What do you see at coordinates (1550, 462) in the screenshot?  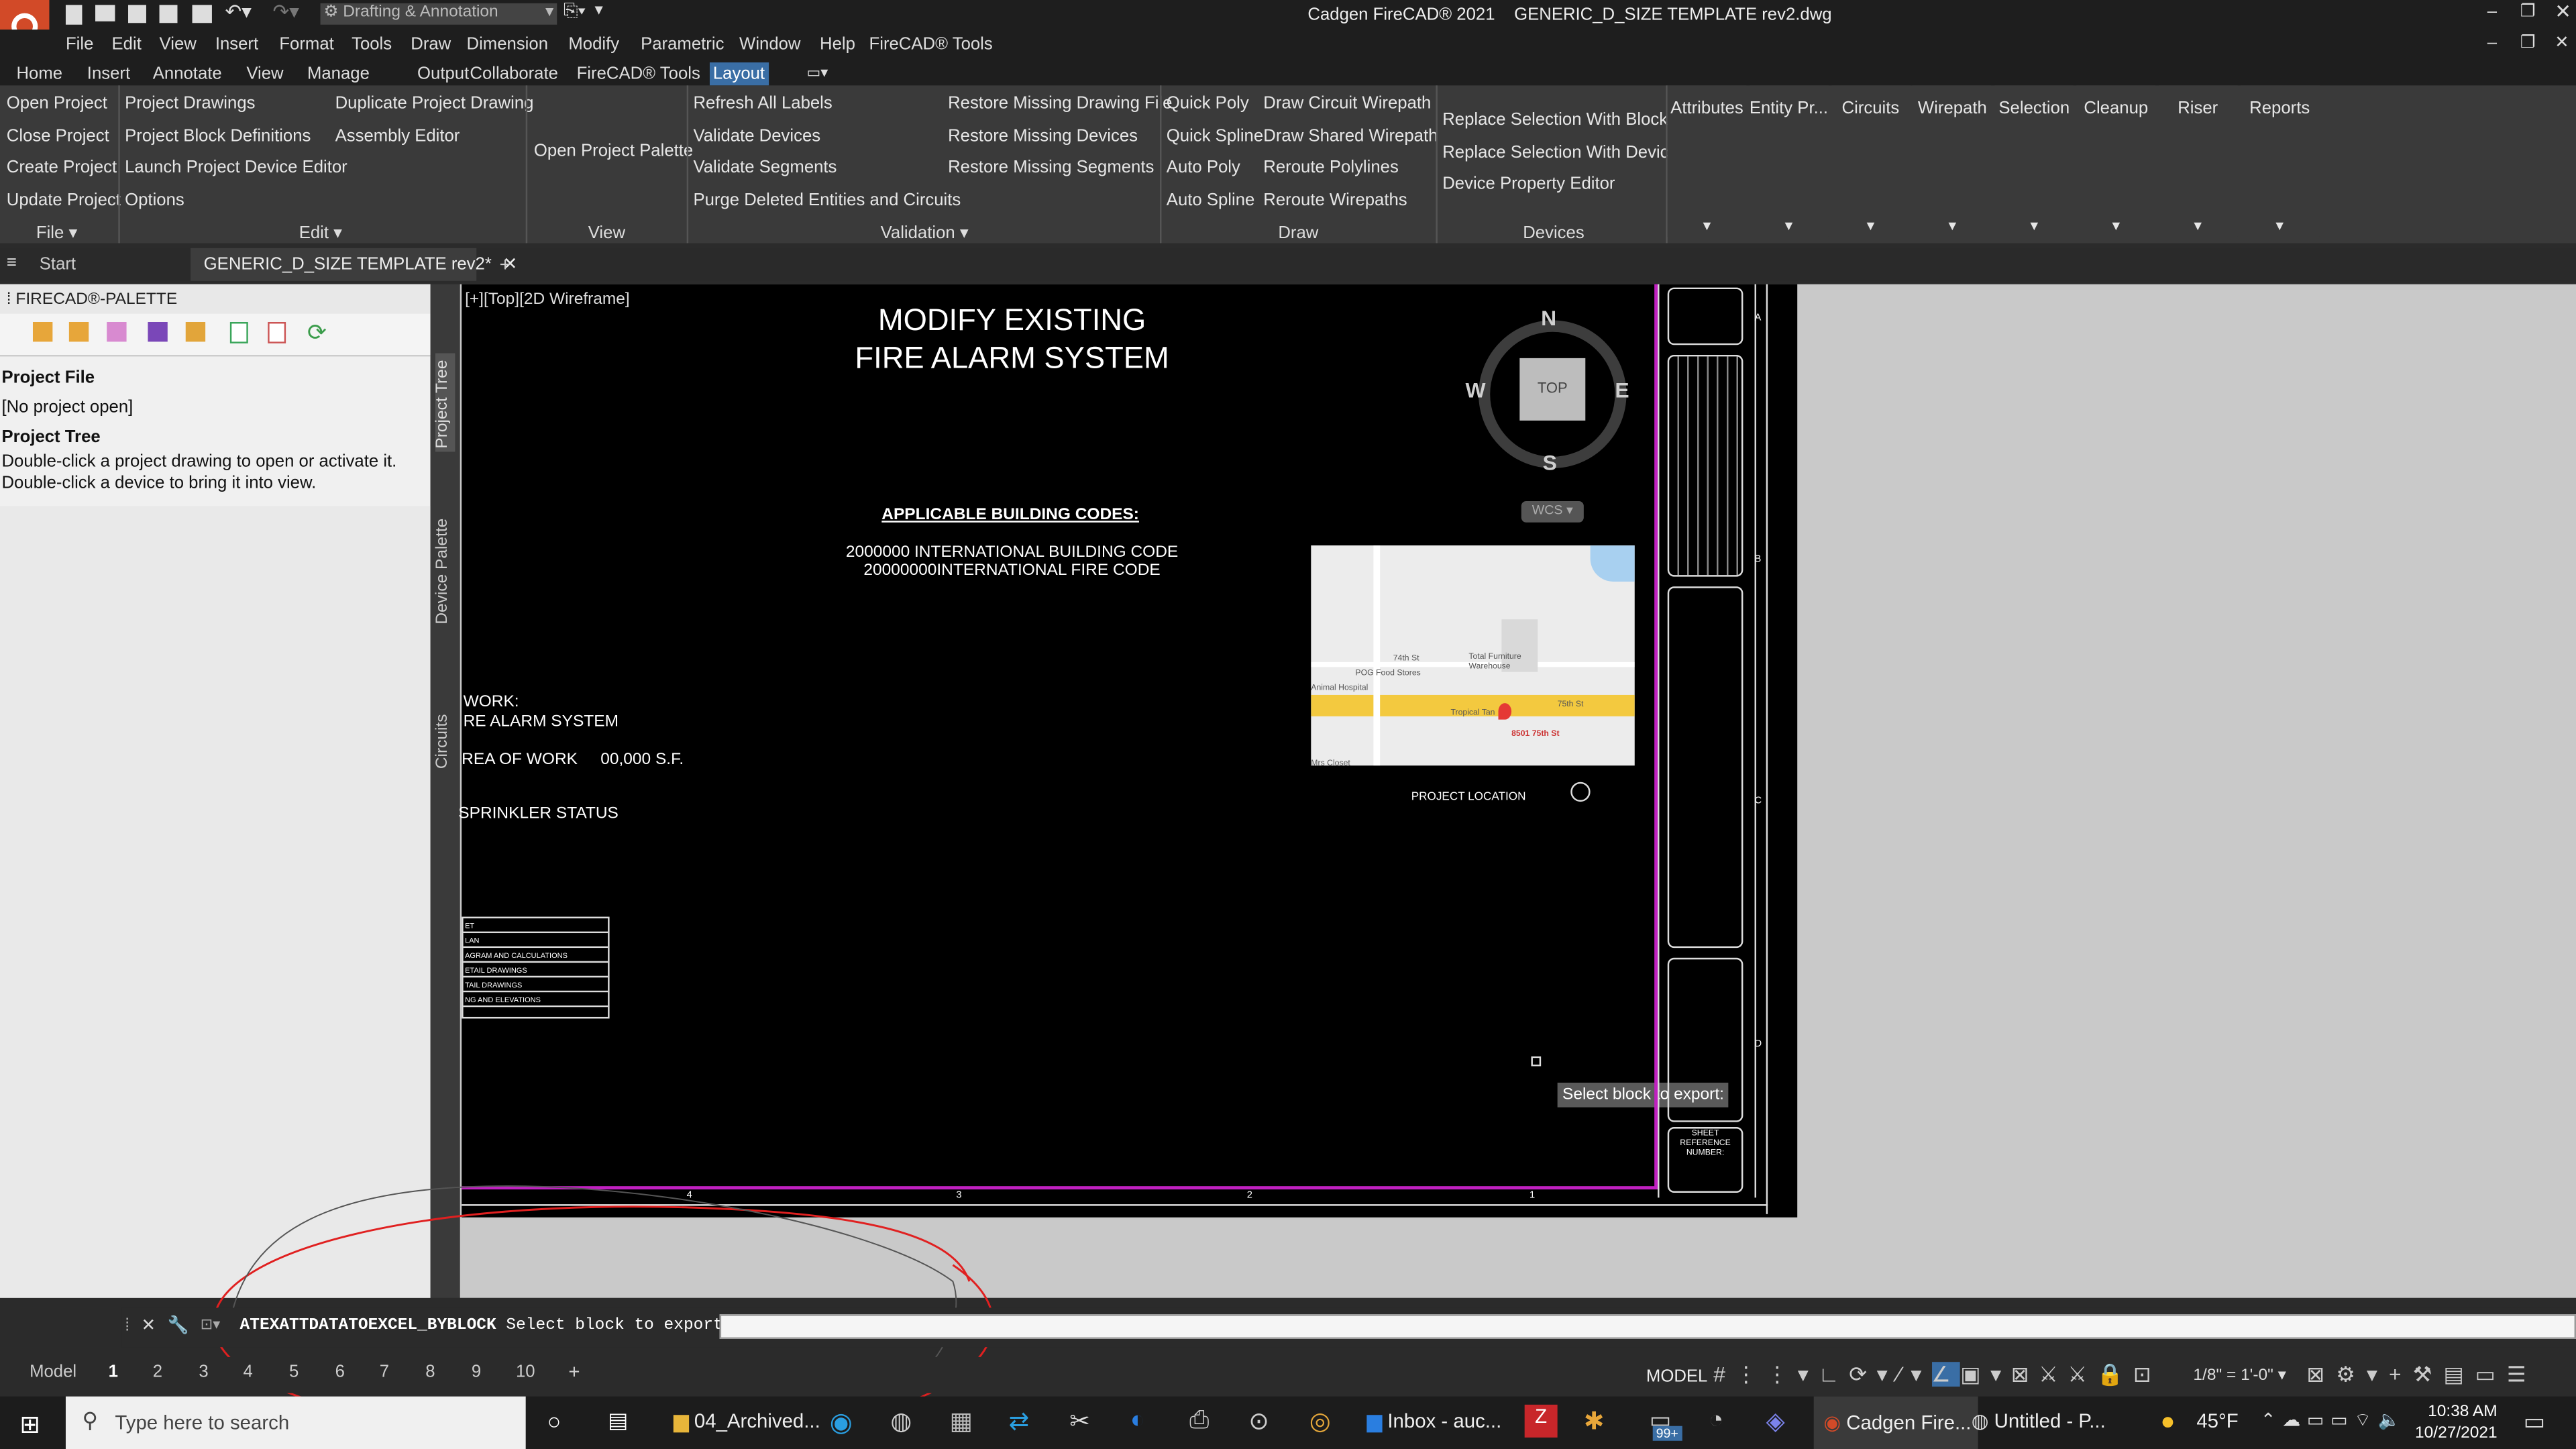 I see `compass-s: S` at bounding box center [1550, 462].